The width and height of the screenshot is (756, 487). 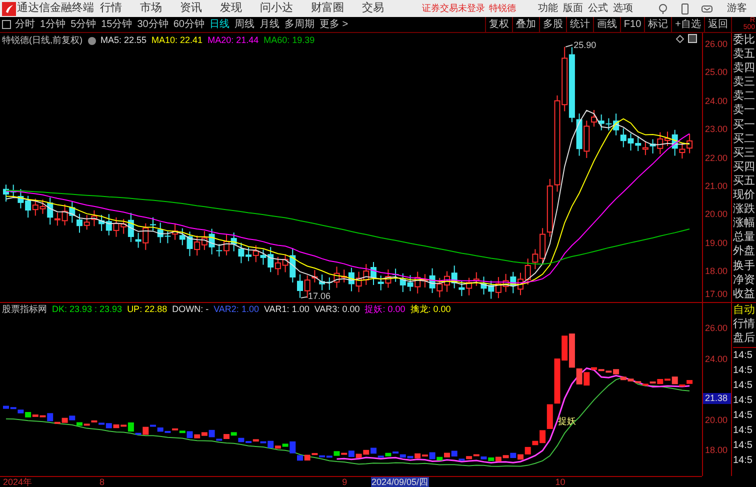 I want to click on login-status: 证券交易未登录, so click(x=453, y=9).